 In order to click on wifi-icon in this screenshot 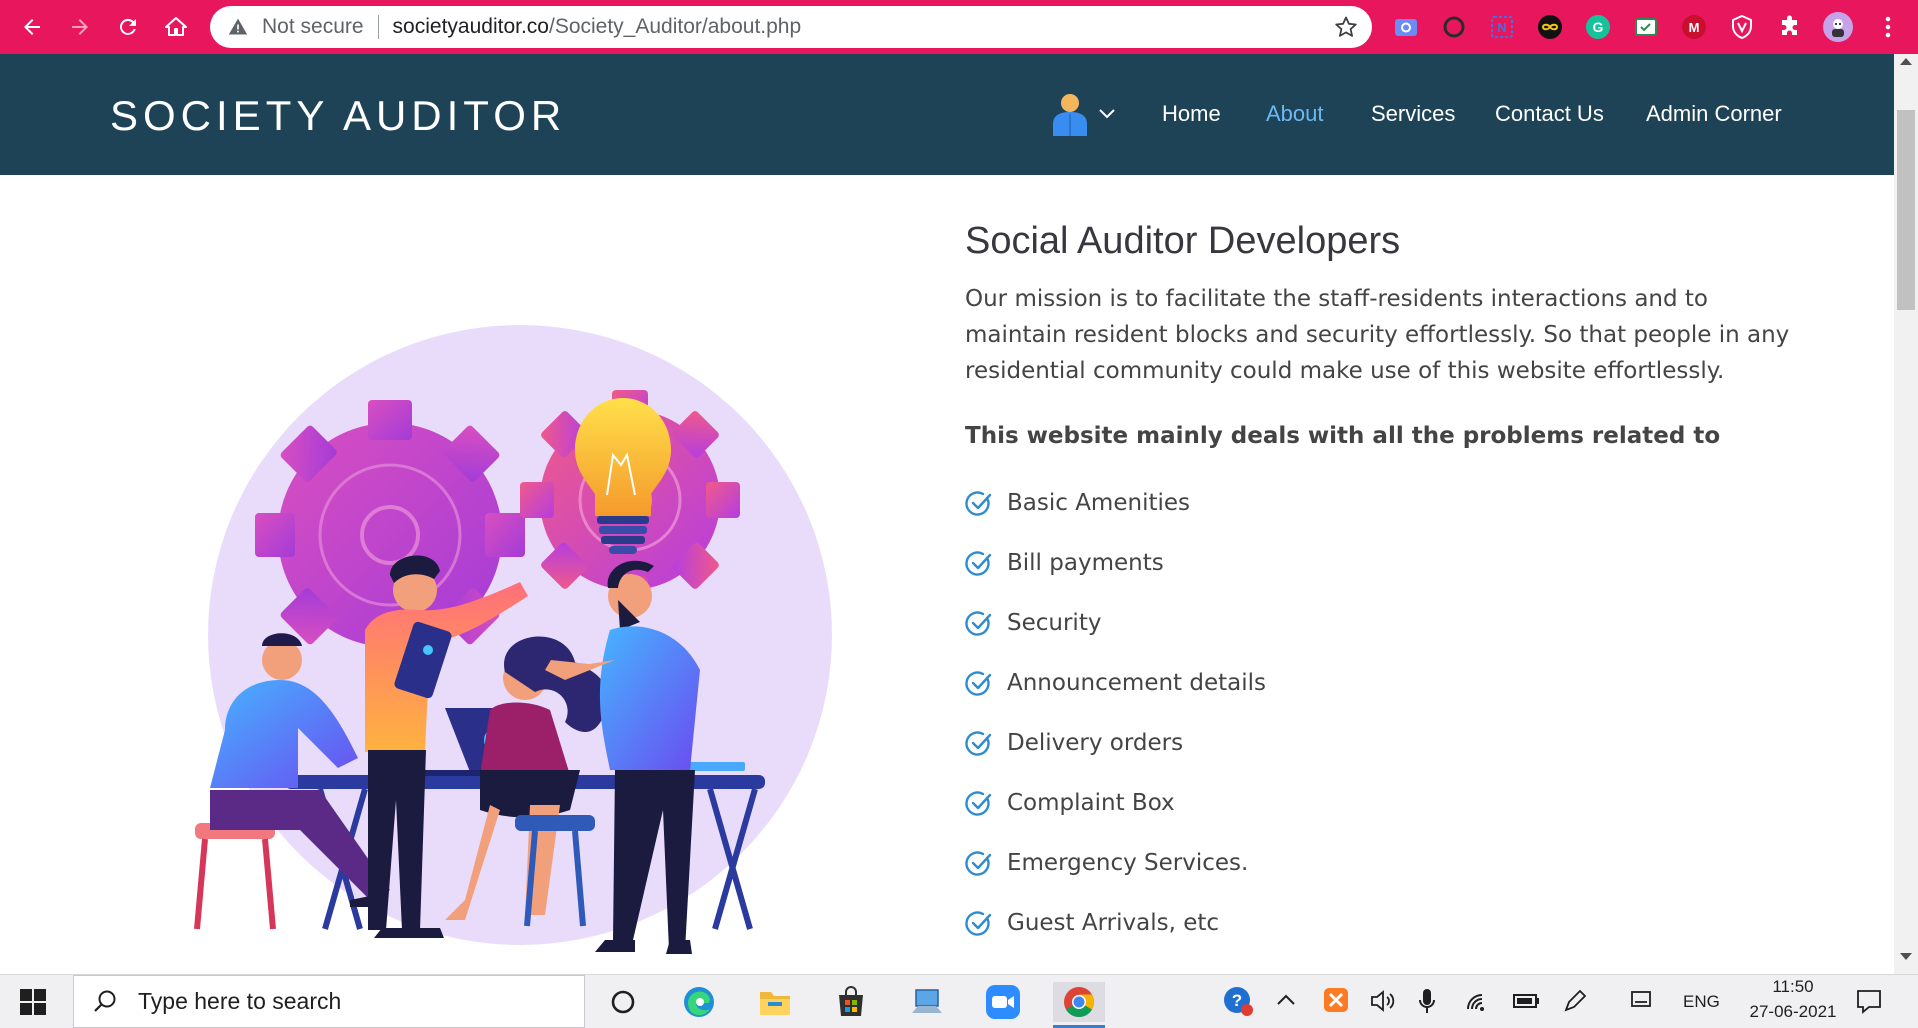, I will do `click(1478, 1003)`.